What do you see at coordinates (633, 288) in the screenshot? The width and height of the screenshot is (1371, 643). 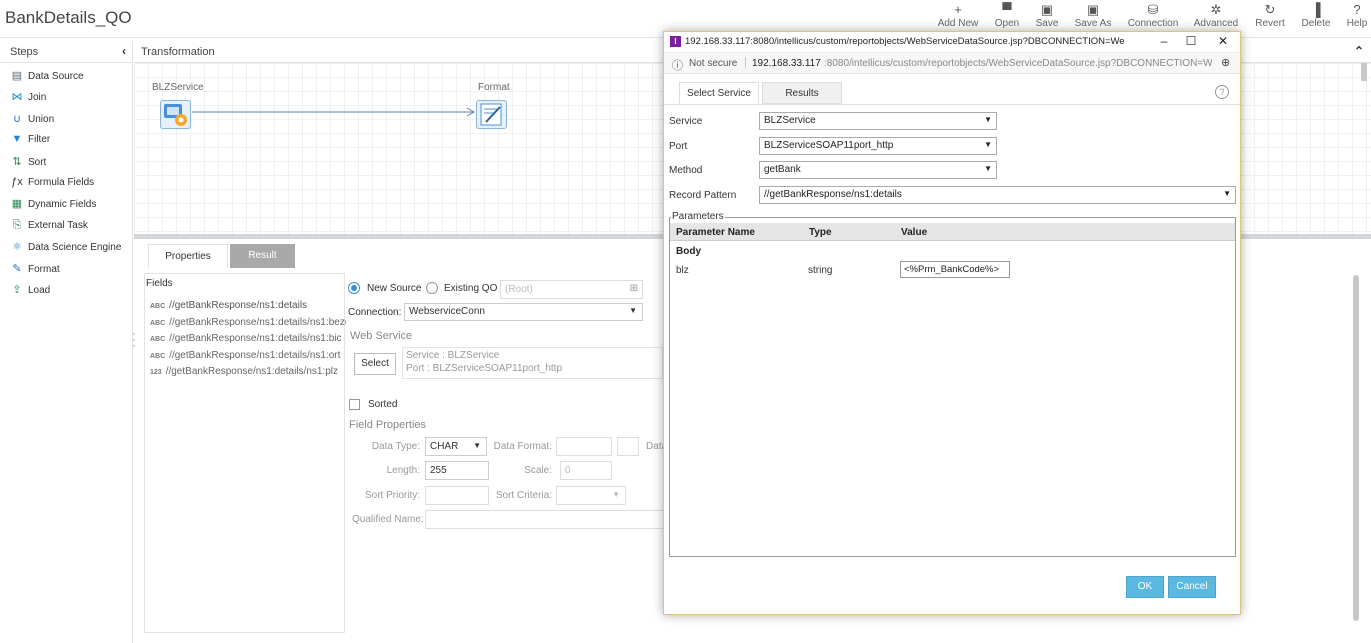 I see `tree-icon: ⊞` at bounding box center [633, 288].